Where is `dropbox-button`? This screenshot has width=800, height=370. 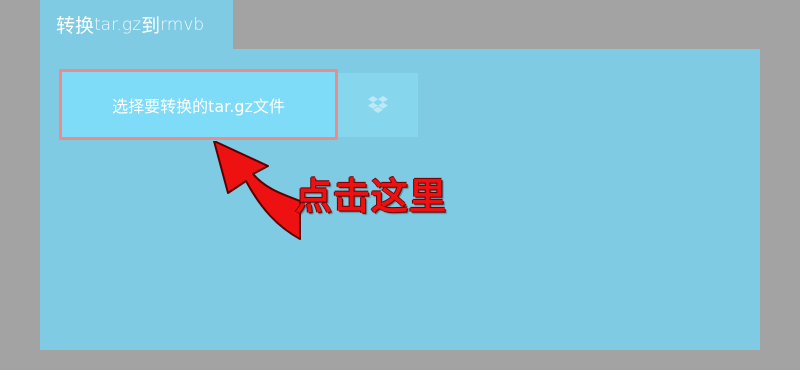 dropbox-button is located at coordinates (378, 105).